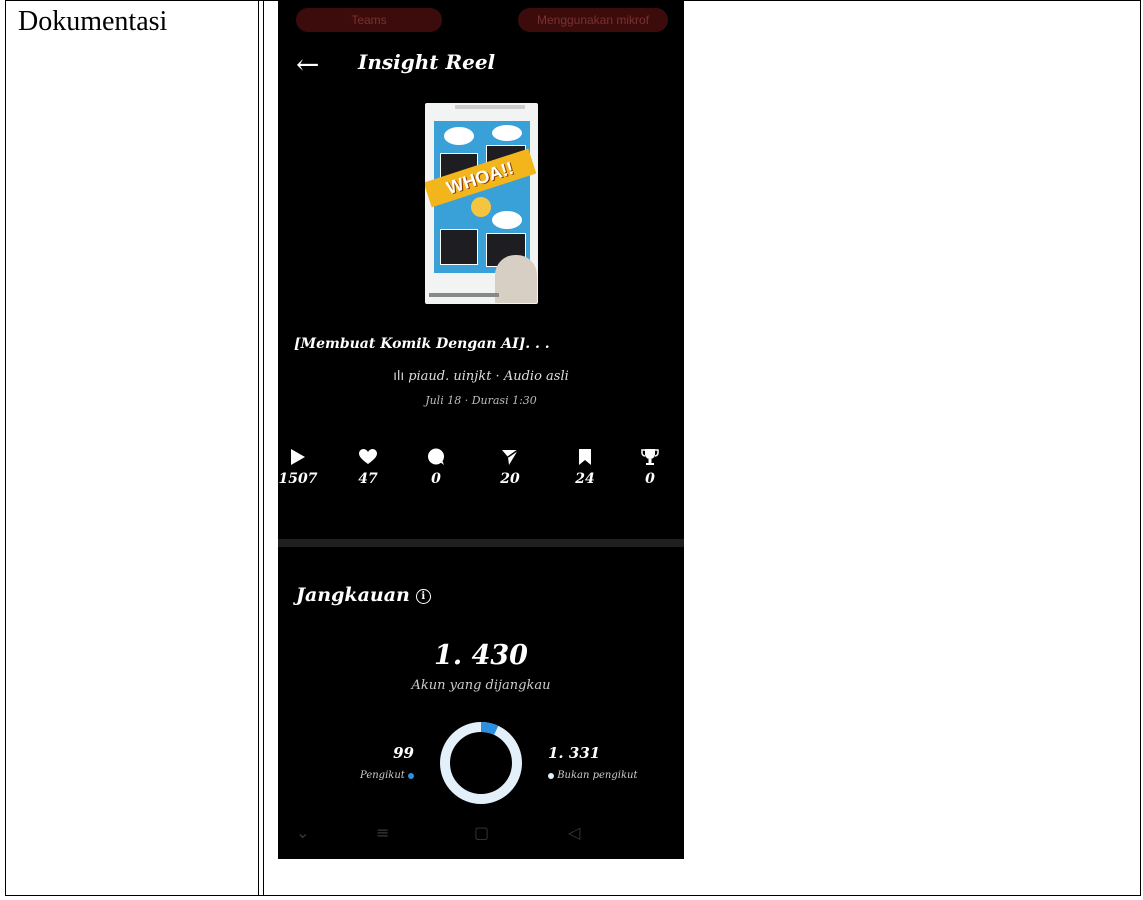 The height and width of the screenshot is (900, 1143). Describe the element at coordinates (473, 471) in the screenshot. I see `stats-row: 1507 47 0 20 24 0` at that location.